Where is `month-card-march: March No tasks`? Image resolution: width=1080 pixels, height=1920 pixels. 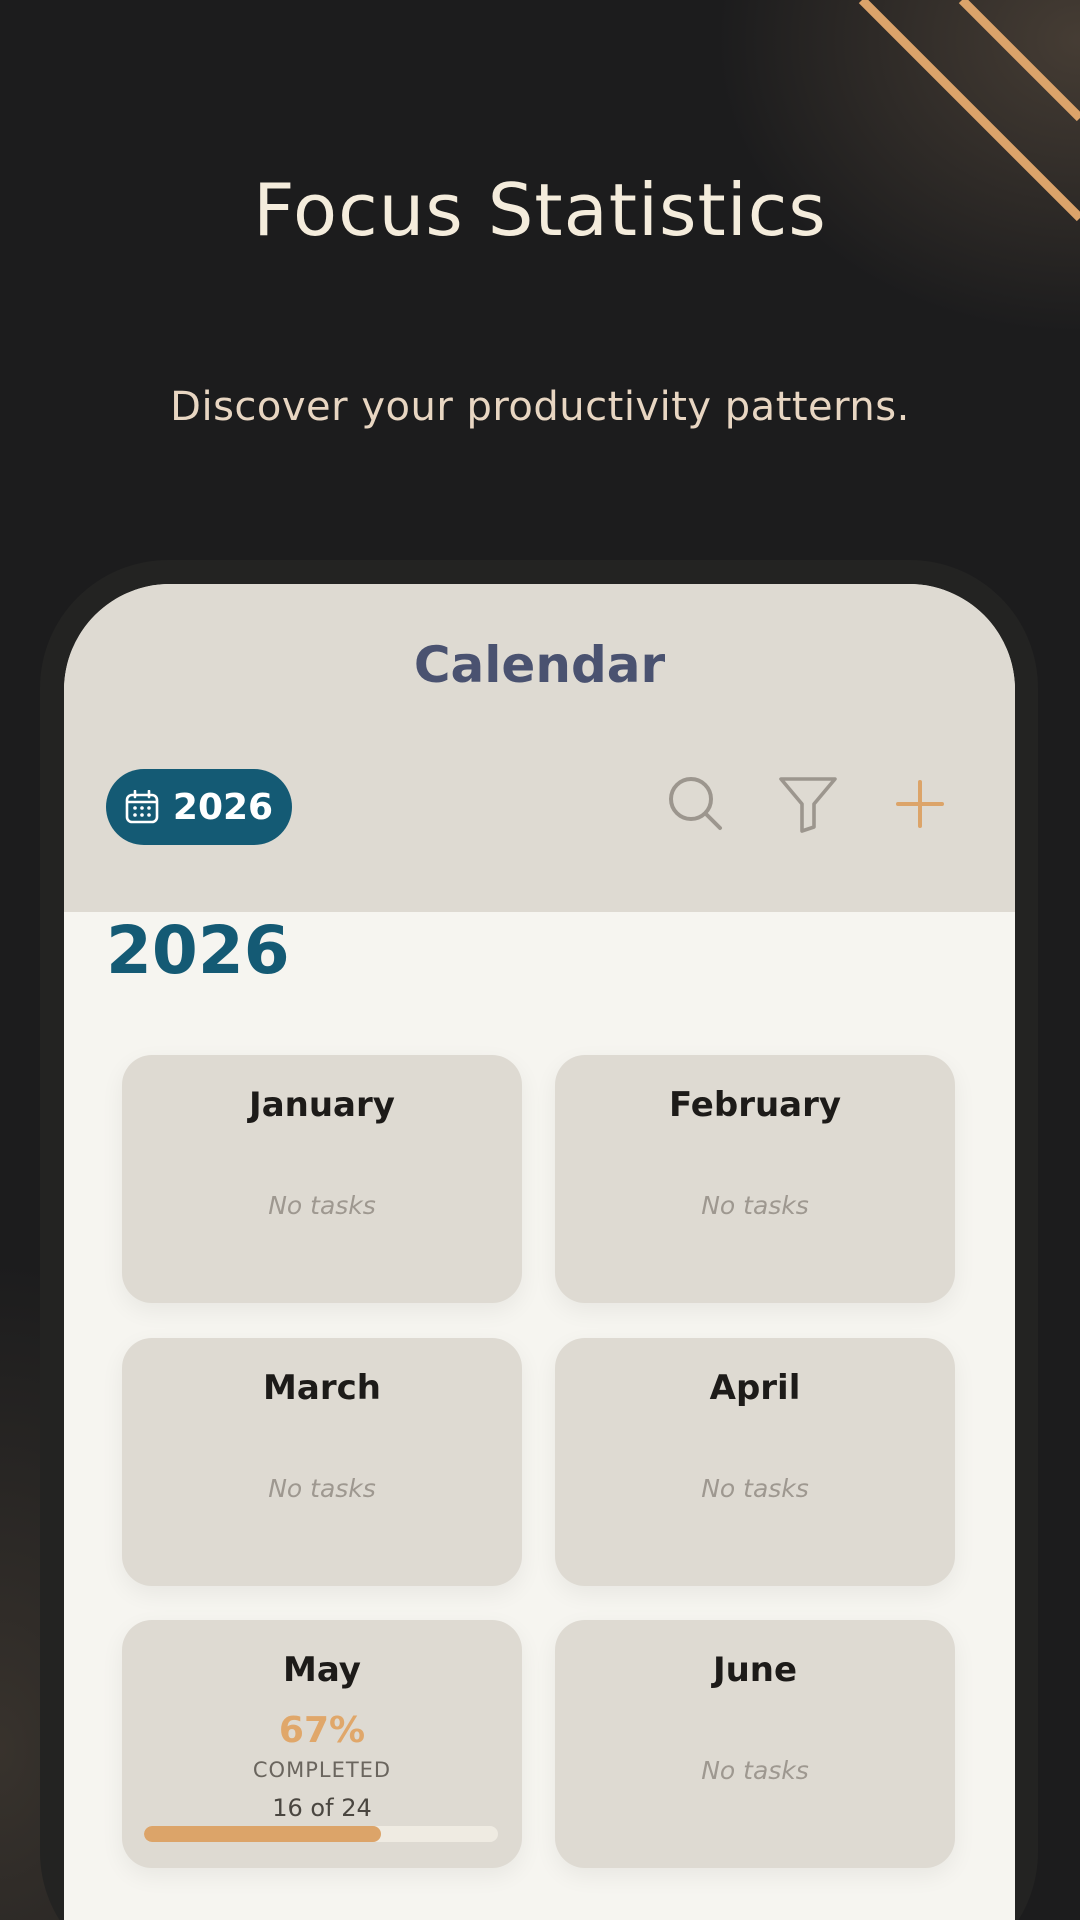 month-card-march: March No tasks is located at coordinates (322, 1462).